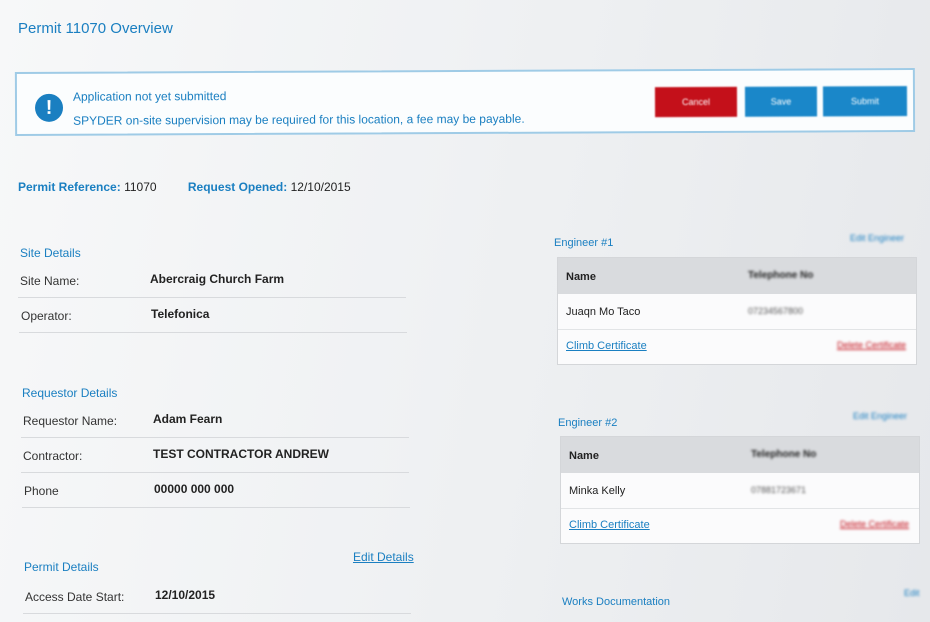 The height and width of the screenshot is (622, 930). I want to click on field-label: Requestor Name:, so click(70, 421).